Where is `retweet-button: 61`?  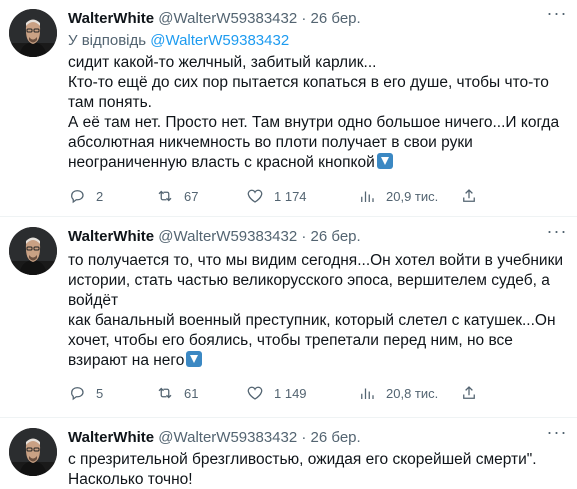 retweet-button: 61 is located at coordinates (177, 393).